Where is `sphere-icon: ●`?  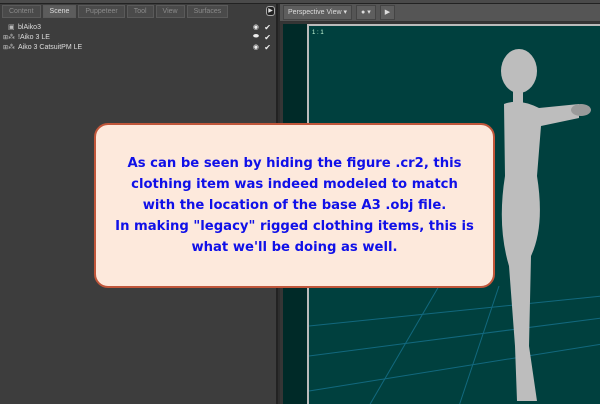 sphere-icon: ● is located at coordinates (363, 12).